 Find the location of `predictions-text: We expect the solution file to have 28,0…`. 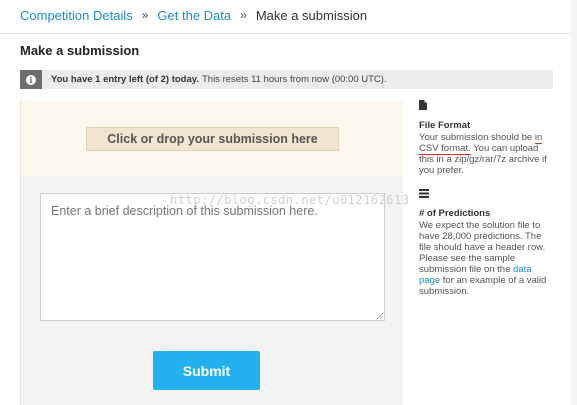

predictions-text: We expect the solution file to have 28,0… is located at coordinates (483, 258).